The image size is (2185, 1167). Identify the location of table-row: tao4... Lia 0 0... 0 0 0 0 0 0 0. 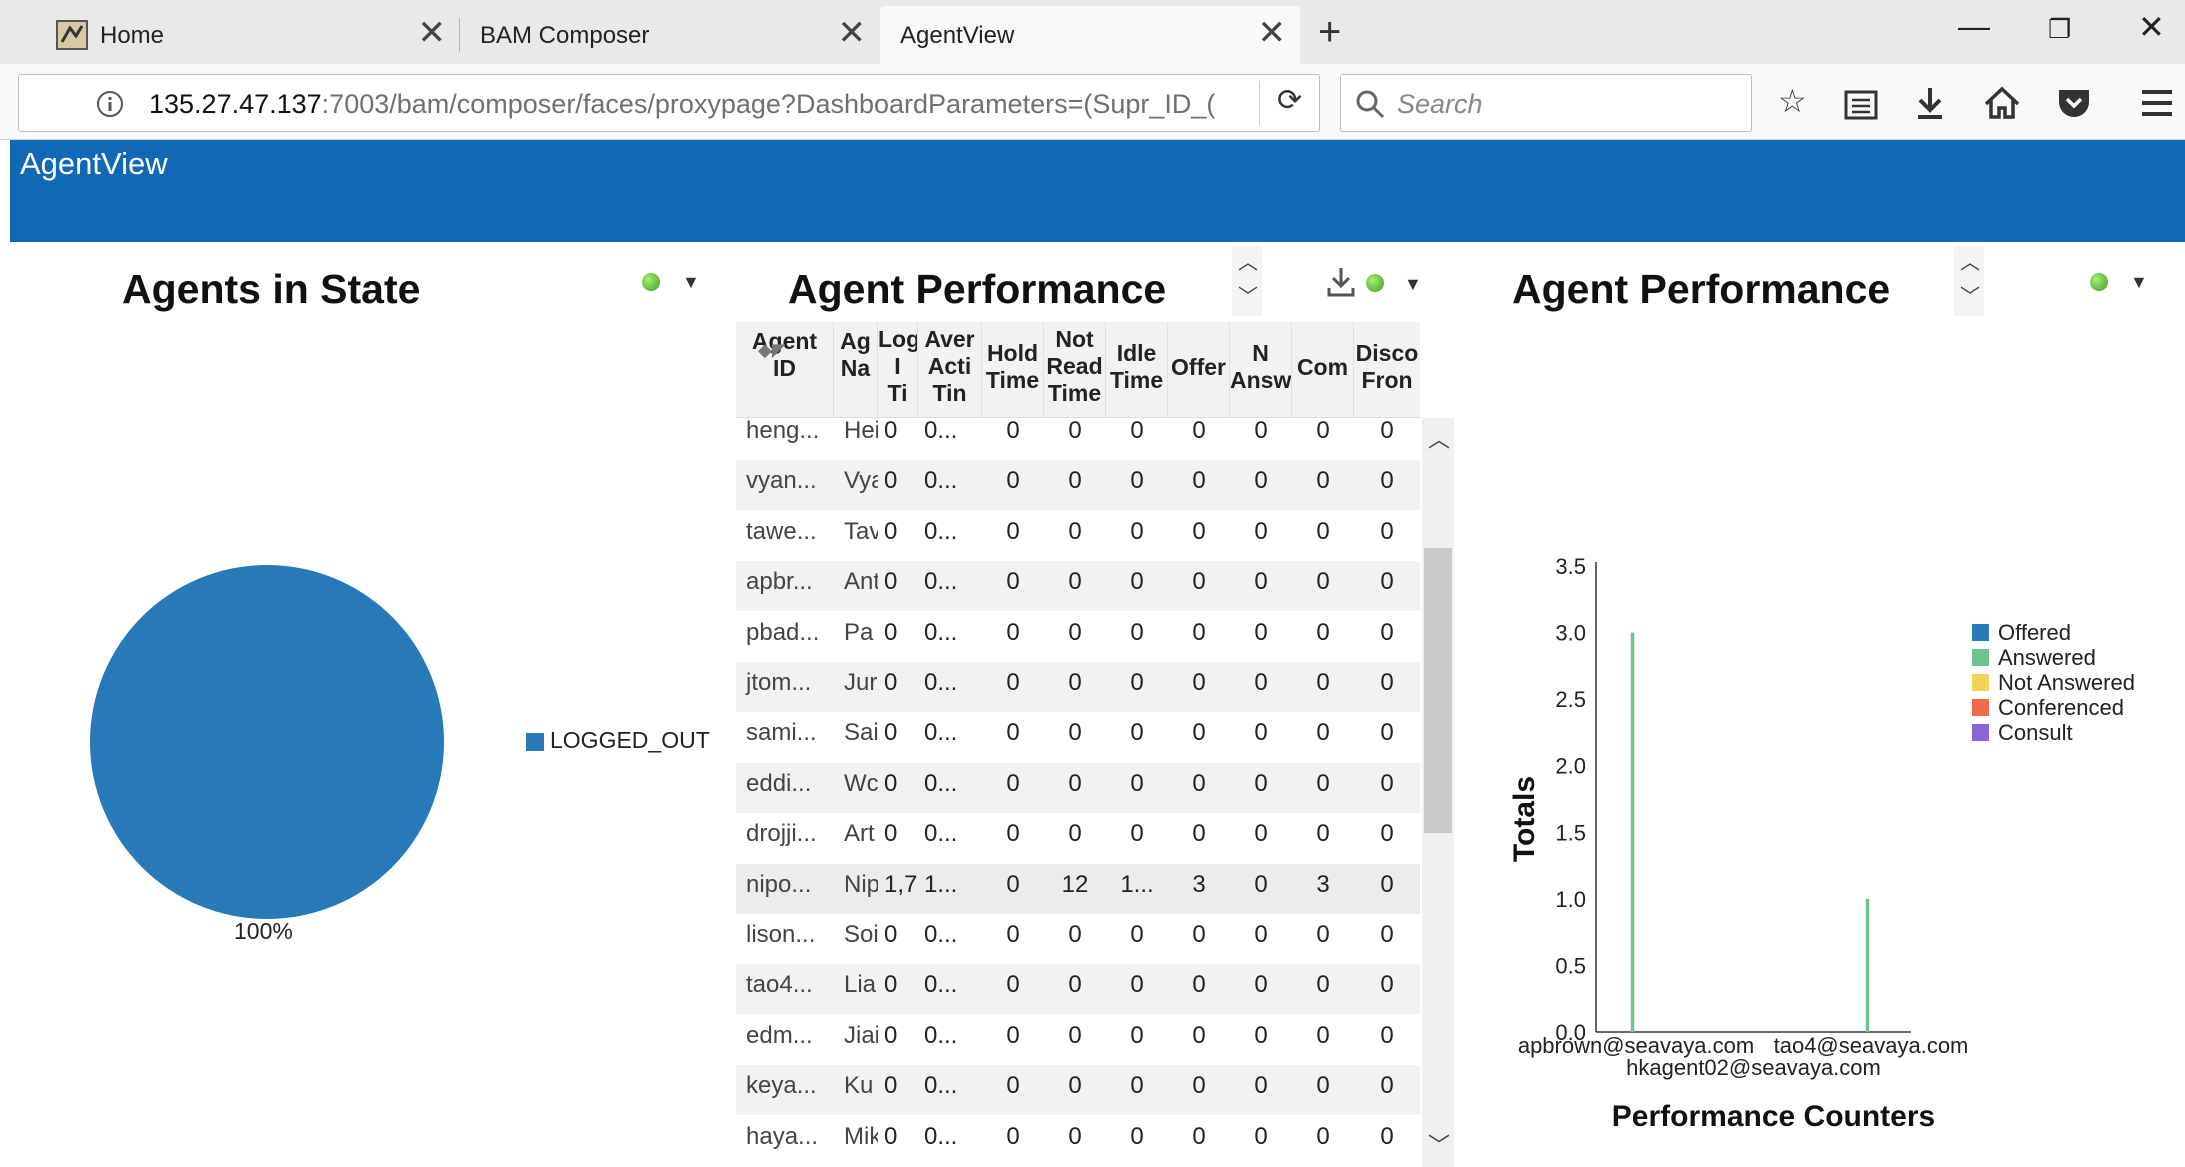
(1078, 989).